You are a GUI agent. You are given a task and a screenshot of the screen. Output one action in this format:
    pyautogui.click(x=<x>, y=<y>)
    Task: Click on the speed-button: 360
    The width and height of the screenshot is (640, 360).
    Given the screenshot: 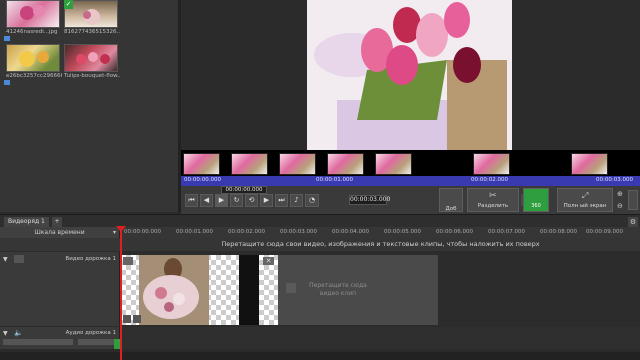 What is the action you would take?
    pyautogui.click(x=536, y=200)
    